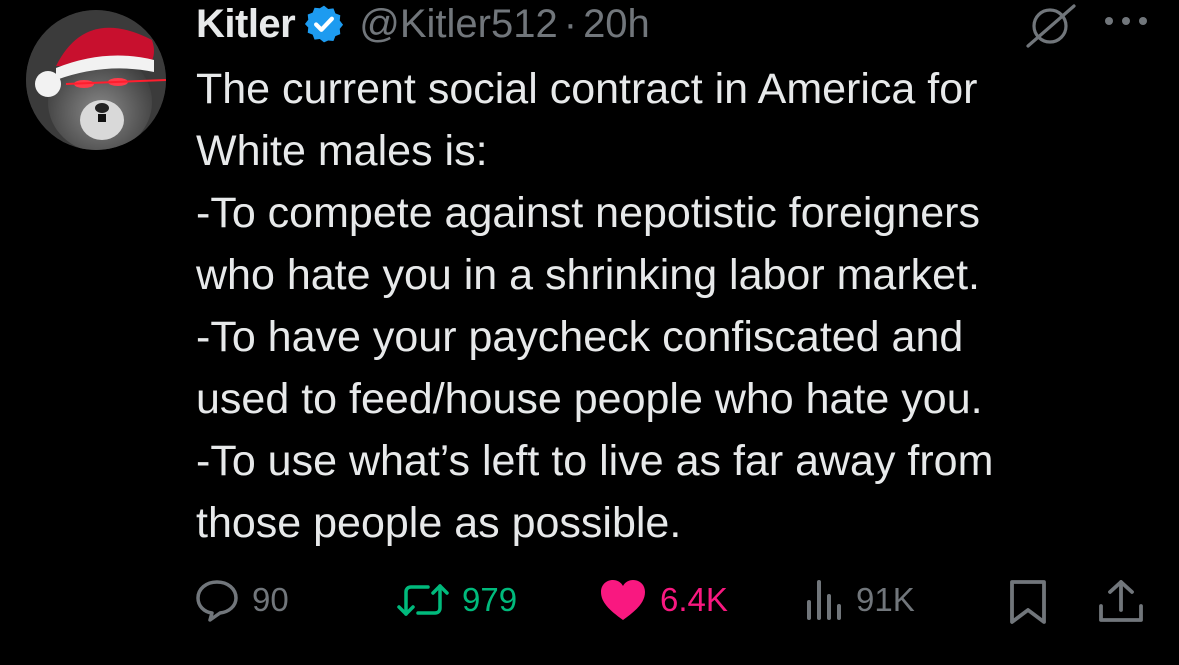  I want to click on reply-button: 90, so click(241, 600).